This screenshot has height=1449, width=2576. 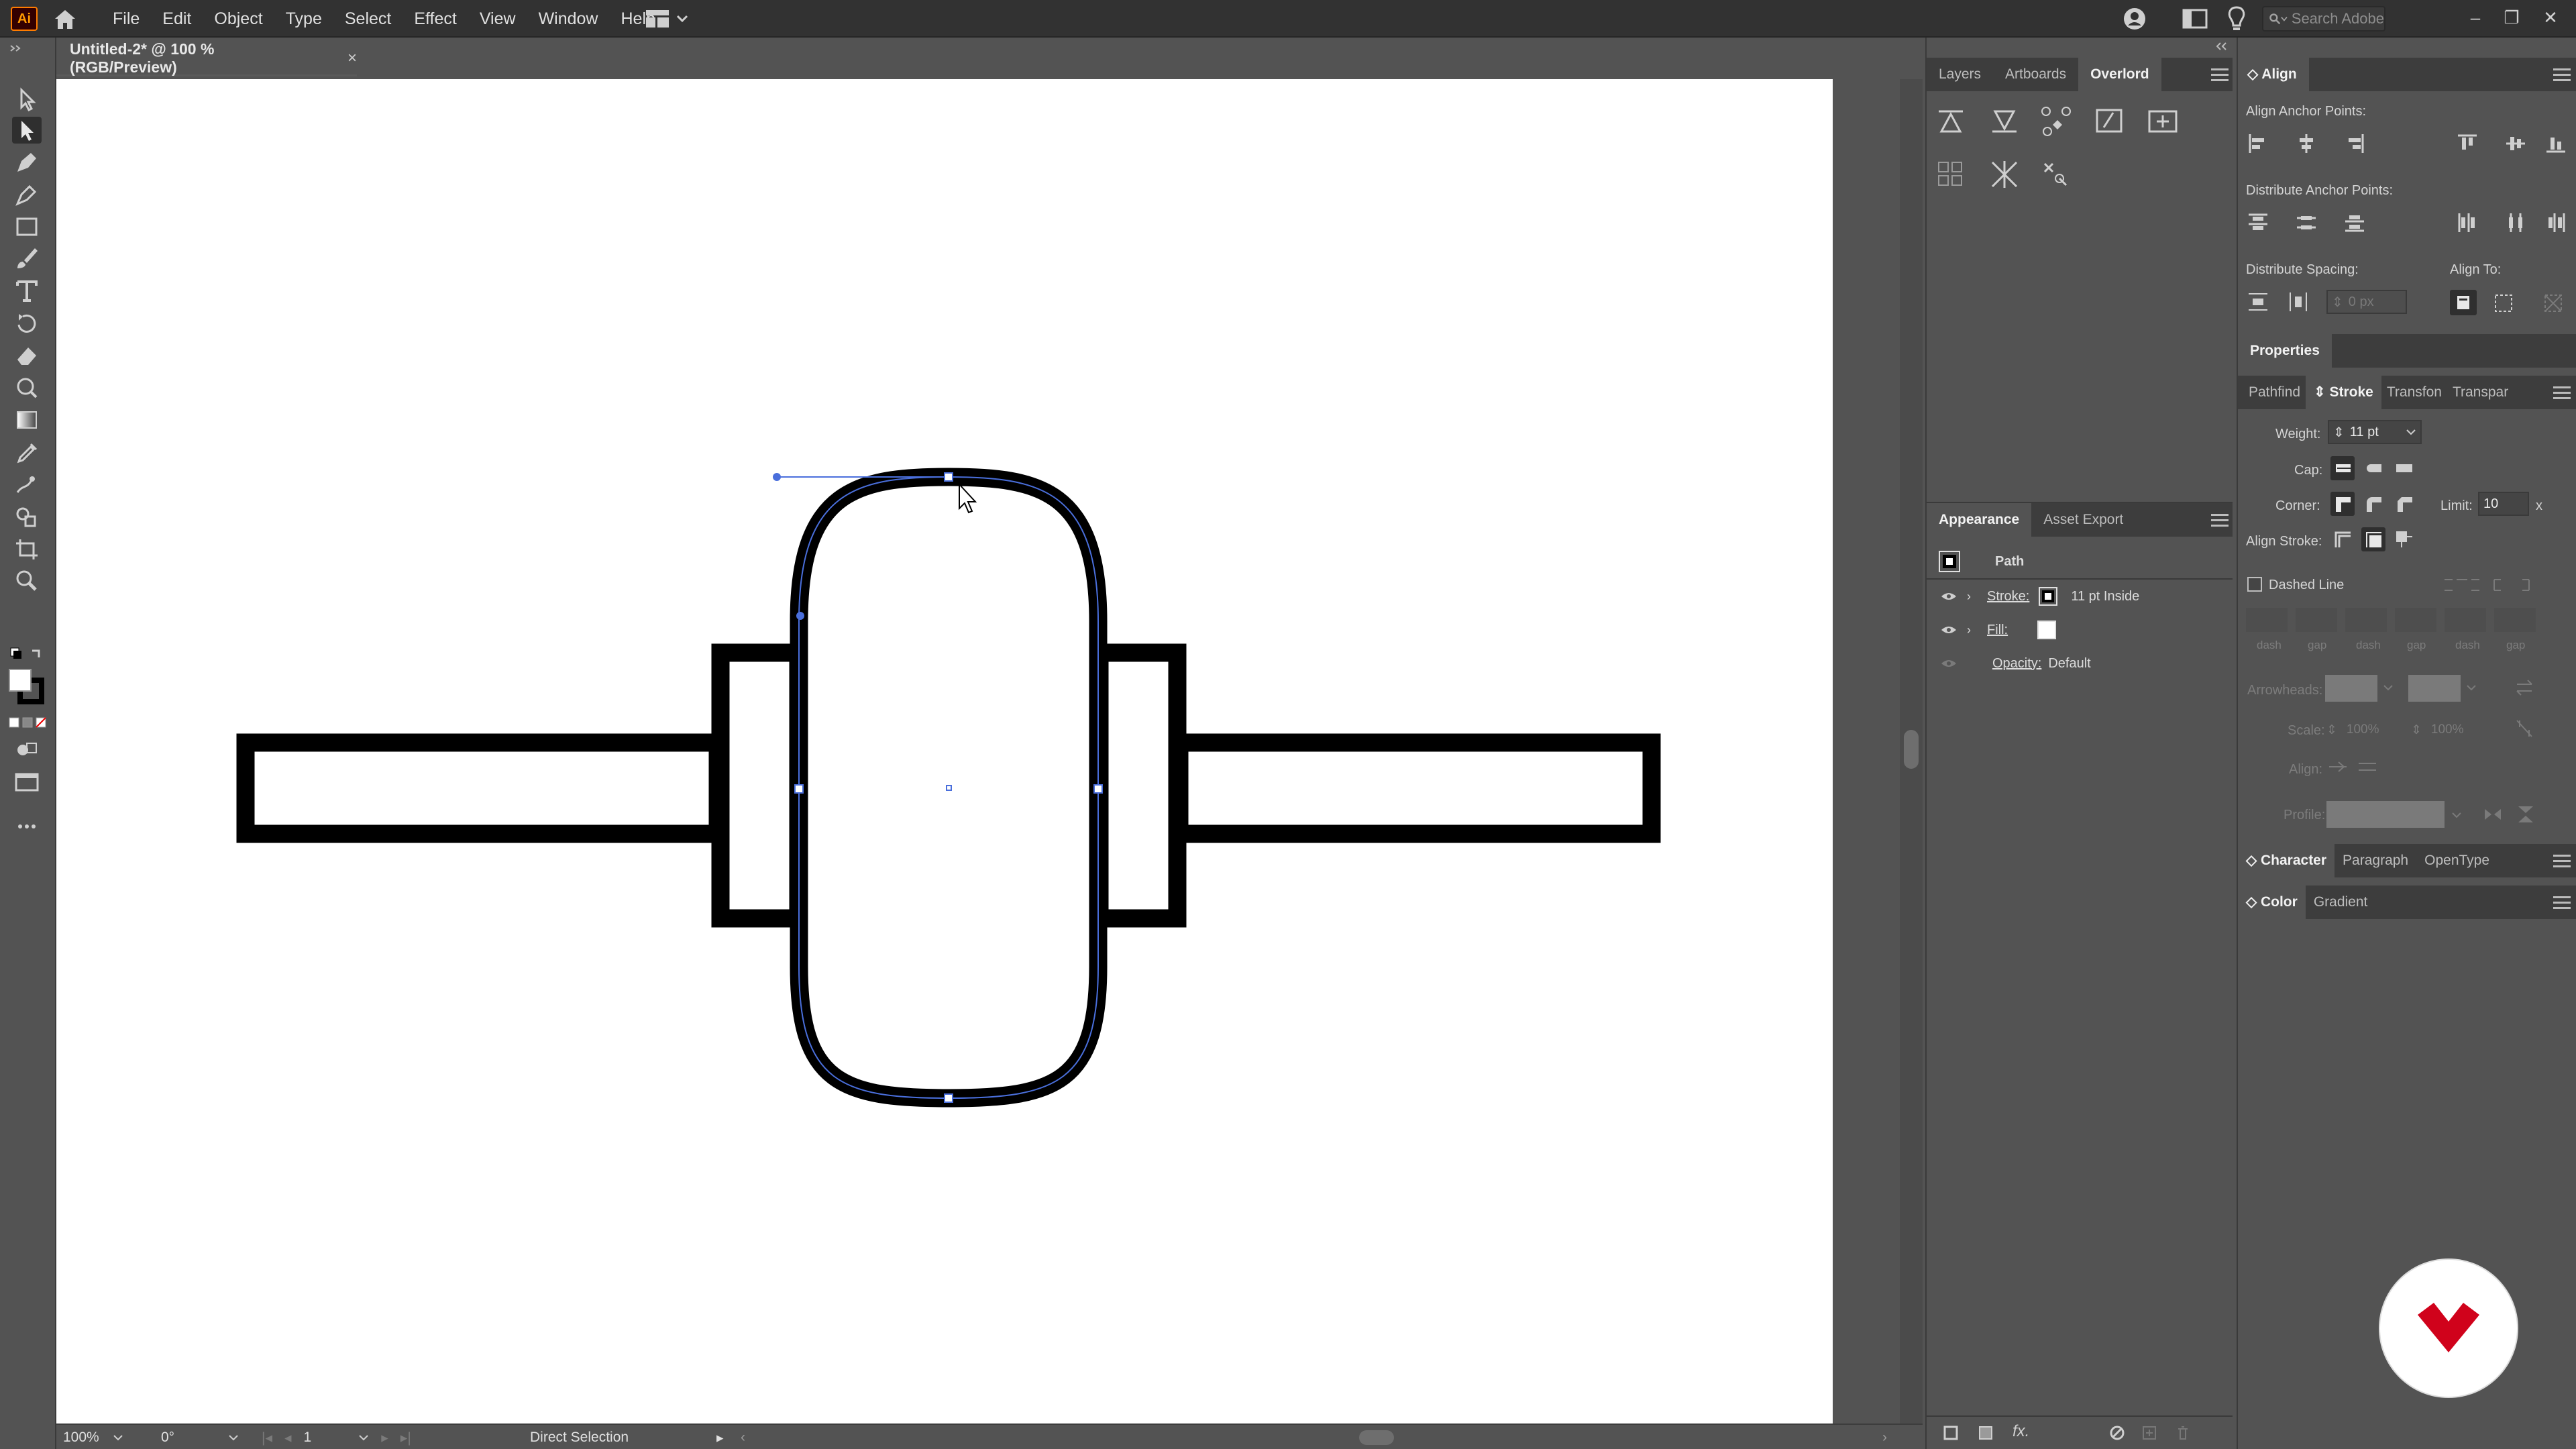 I want to click on overlord-unlink-icon, so click(x=2004, y=174).